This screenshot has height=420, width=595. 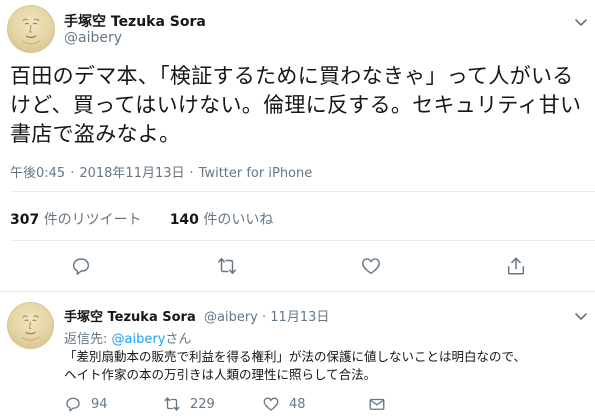 I want to click on reply-count: 94, so click(x=99, y=404).